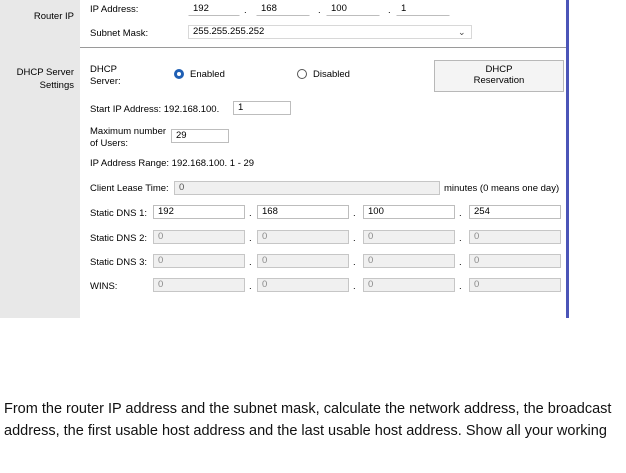 Image resolution: width=626 pixels, height=473 pixels. What do you see at coordinates (119, 33) in the screenshot?
I see `subnet-mask-label: Subnet Mask:` at bounding box center [119, 33].